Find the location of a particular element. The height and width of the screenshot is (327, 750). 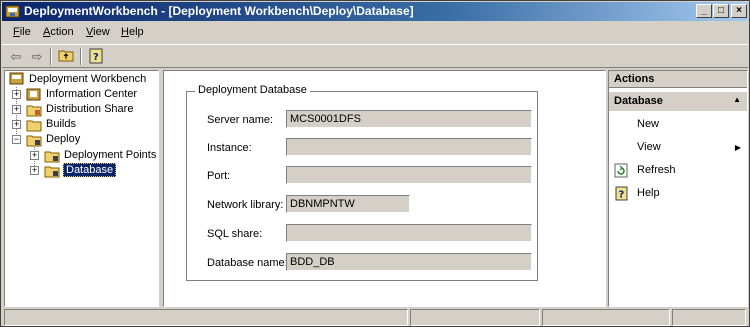

refresh-icon is located at coordinates (621, 170).